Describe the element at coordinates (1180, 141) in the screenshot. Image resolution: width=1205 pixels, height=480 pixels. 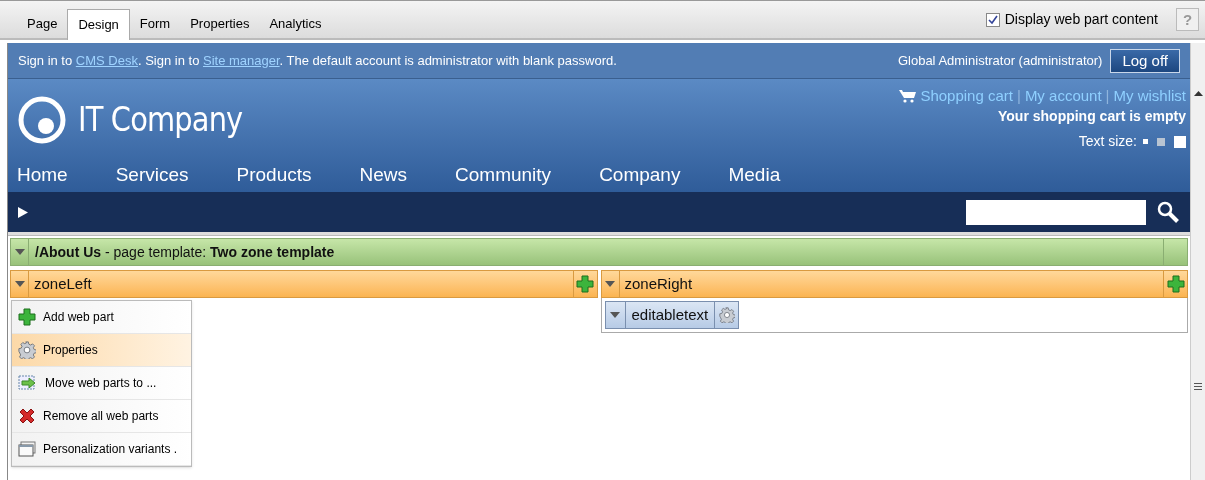
I see `large-text-size-button` at that location.